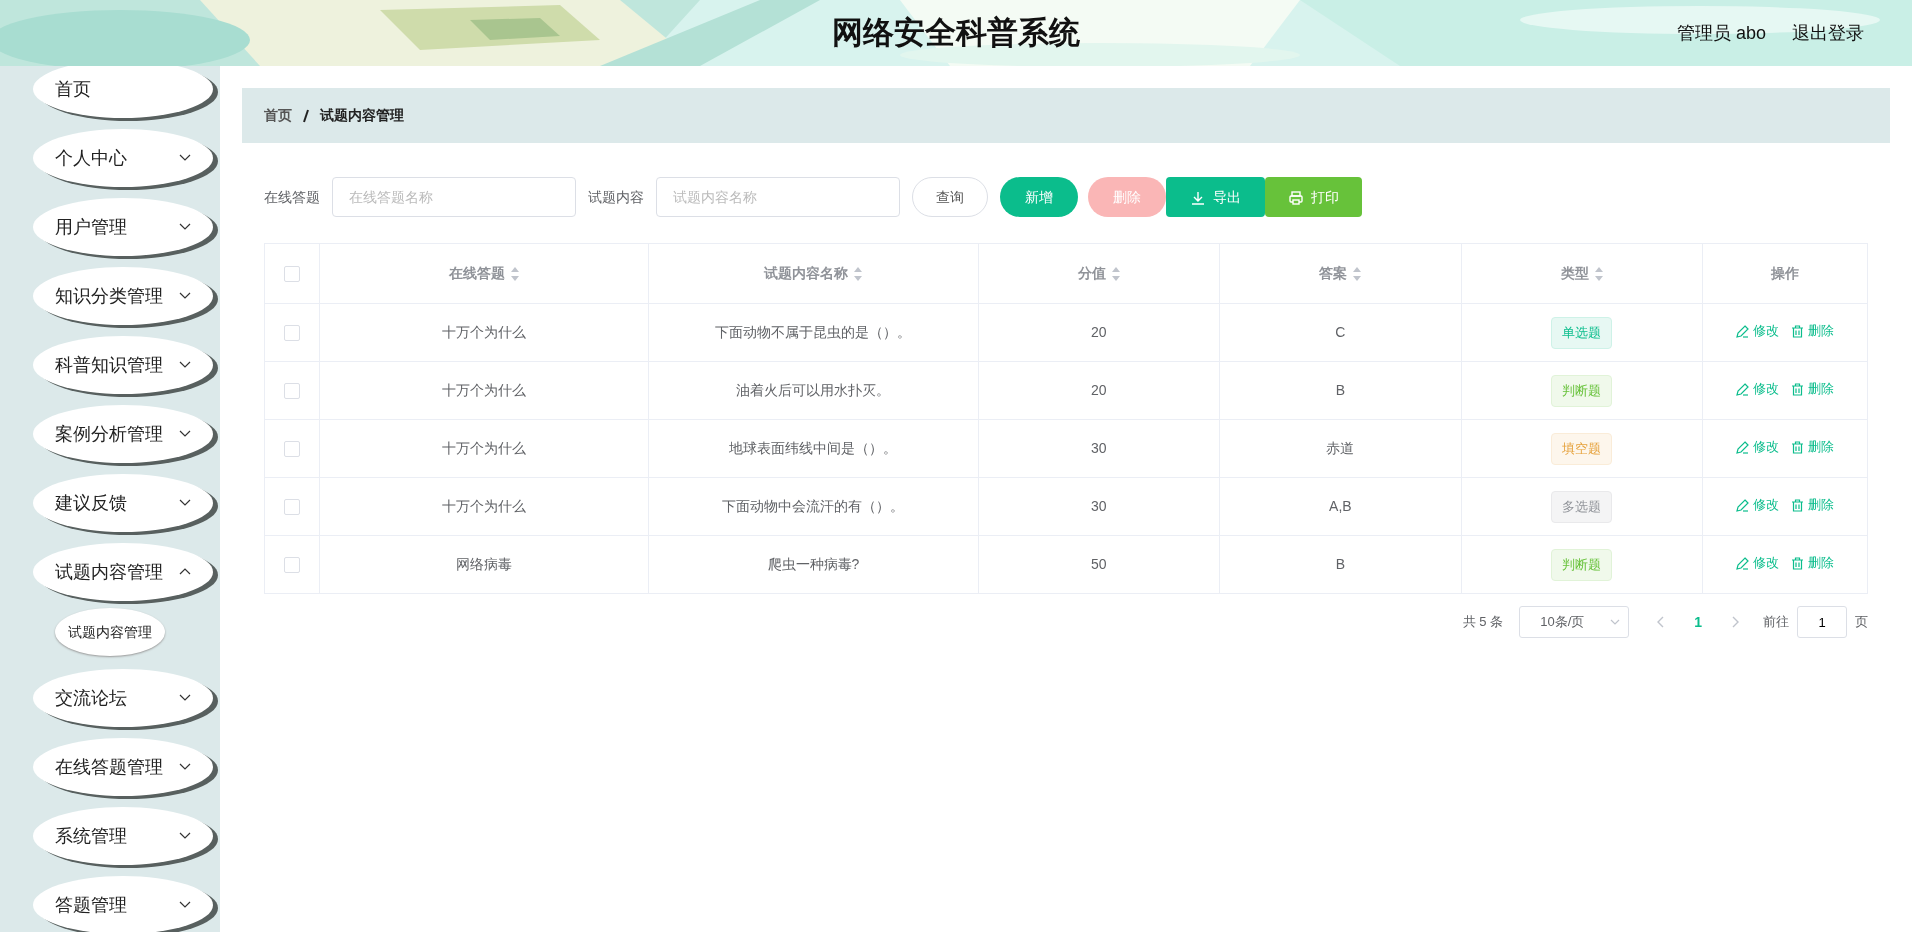 This screenshot has height=932, width=1912. Describe the element at coordinates (362, 115) in the screenshot. I see `breadcrumb-item: 试题内容管理` at that location.